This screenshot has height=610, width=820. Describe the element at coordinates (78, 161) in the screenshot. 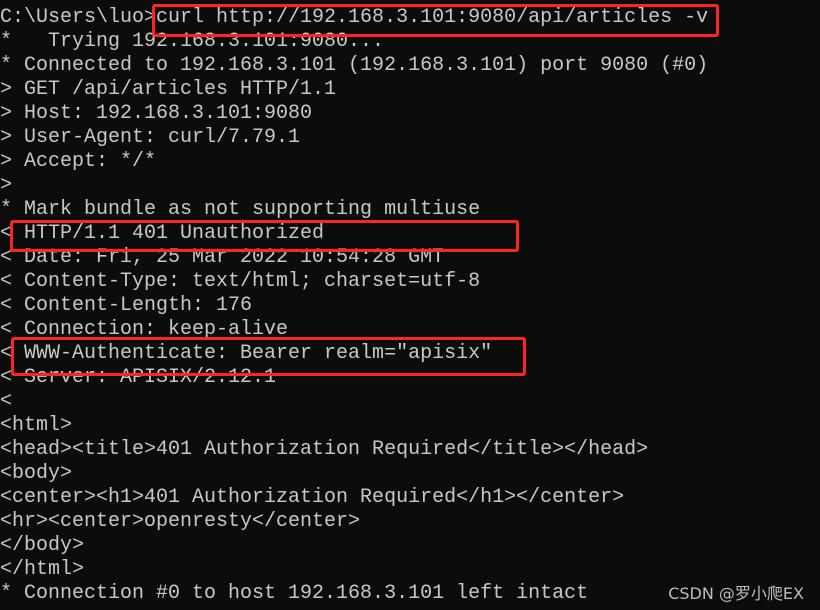

I see `request-header: > Accept: */*` at that location.